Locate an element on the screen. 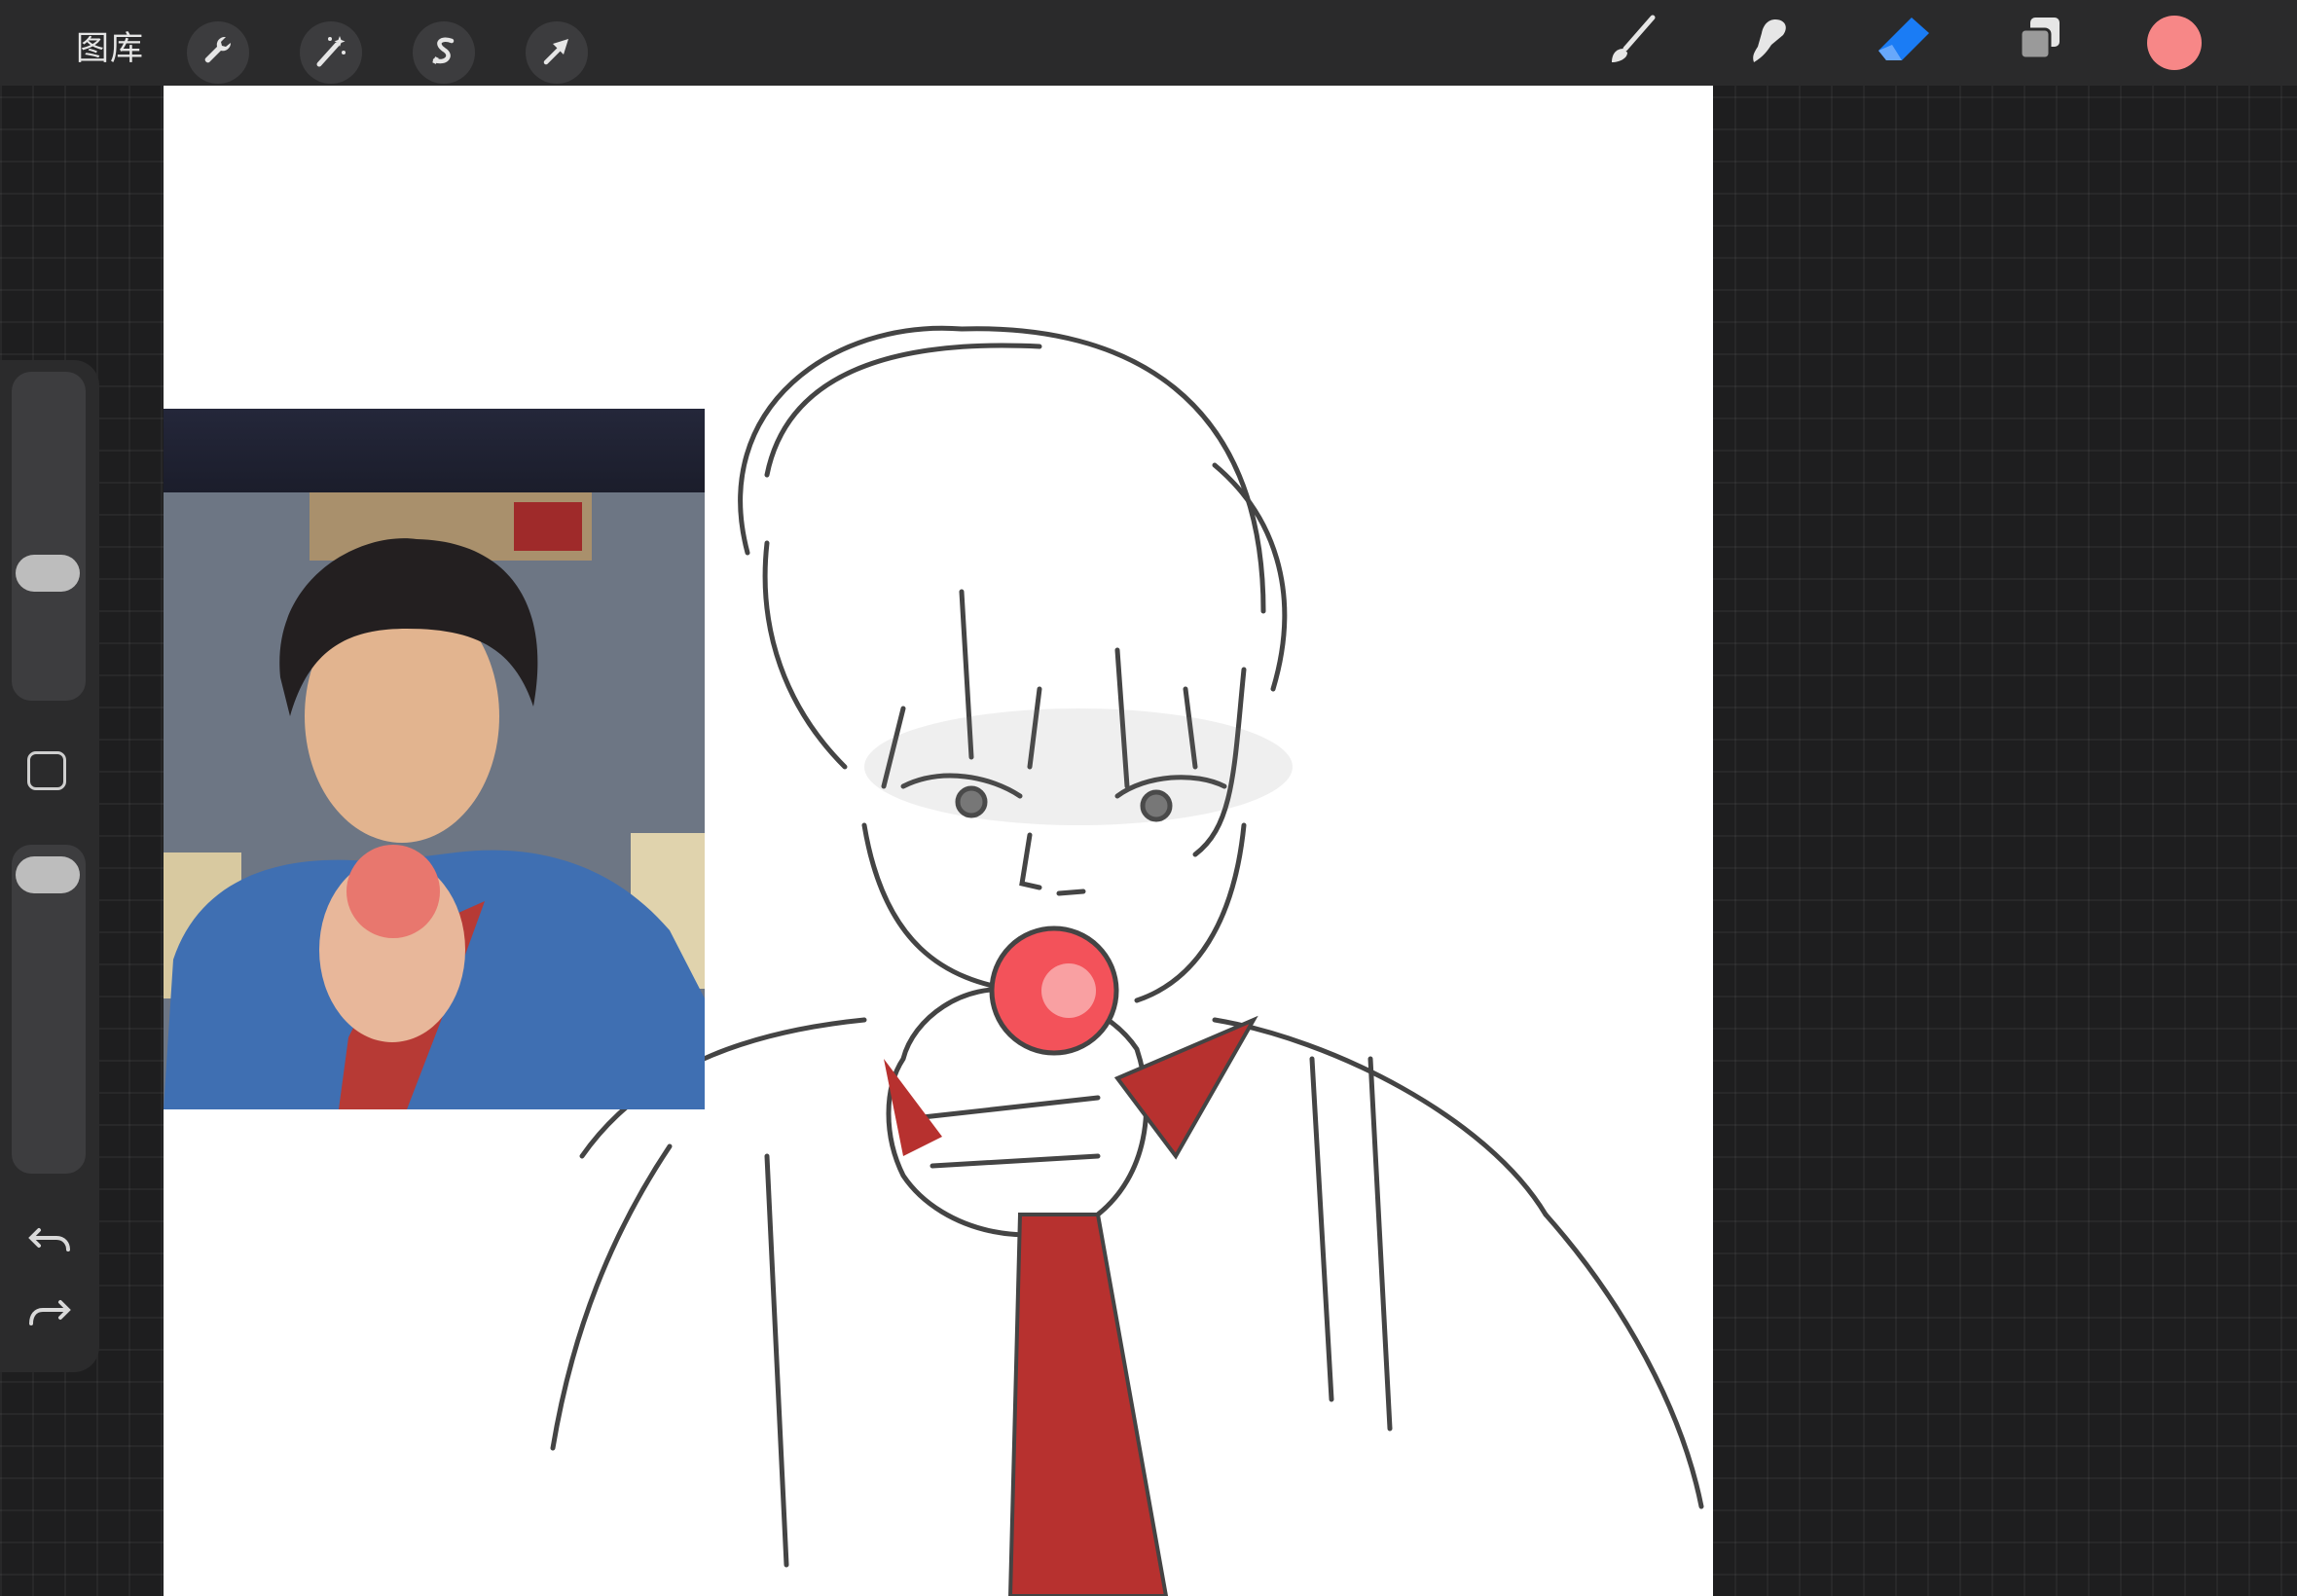  smudge-icon is located at coordinates (1767, 43).